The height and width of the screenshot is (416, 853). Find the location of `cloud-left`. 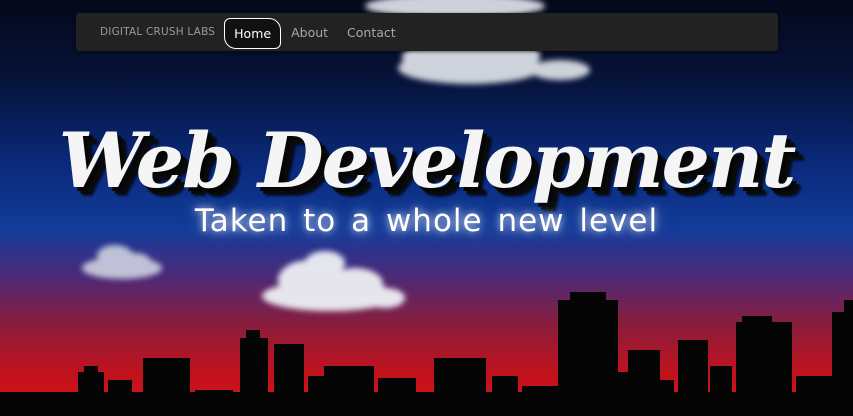

cloud-left is located at coordinates (122, 262).